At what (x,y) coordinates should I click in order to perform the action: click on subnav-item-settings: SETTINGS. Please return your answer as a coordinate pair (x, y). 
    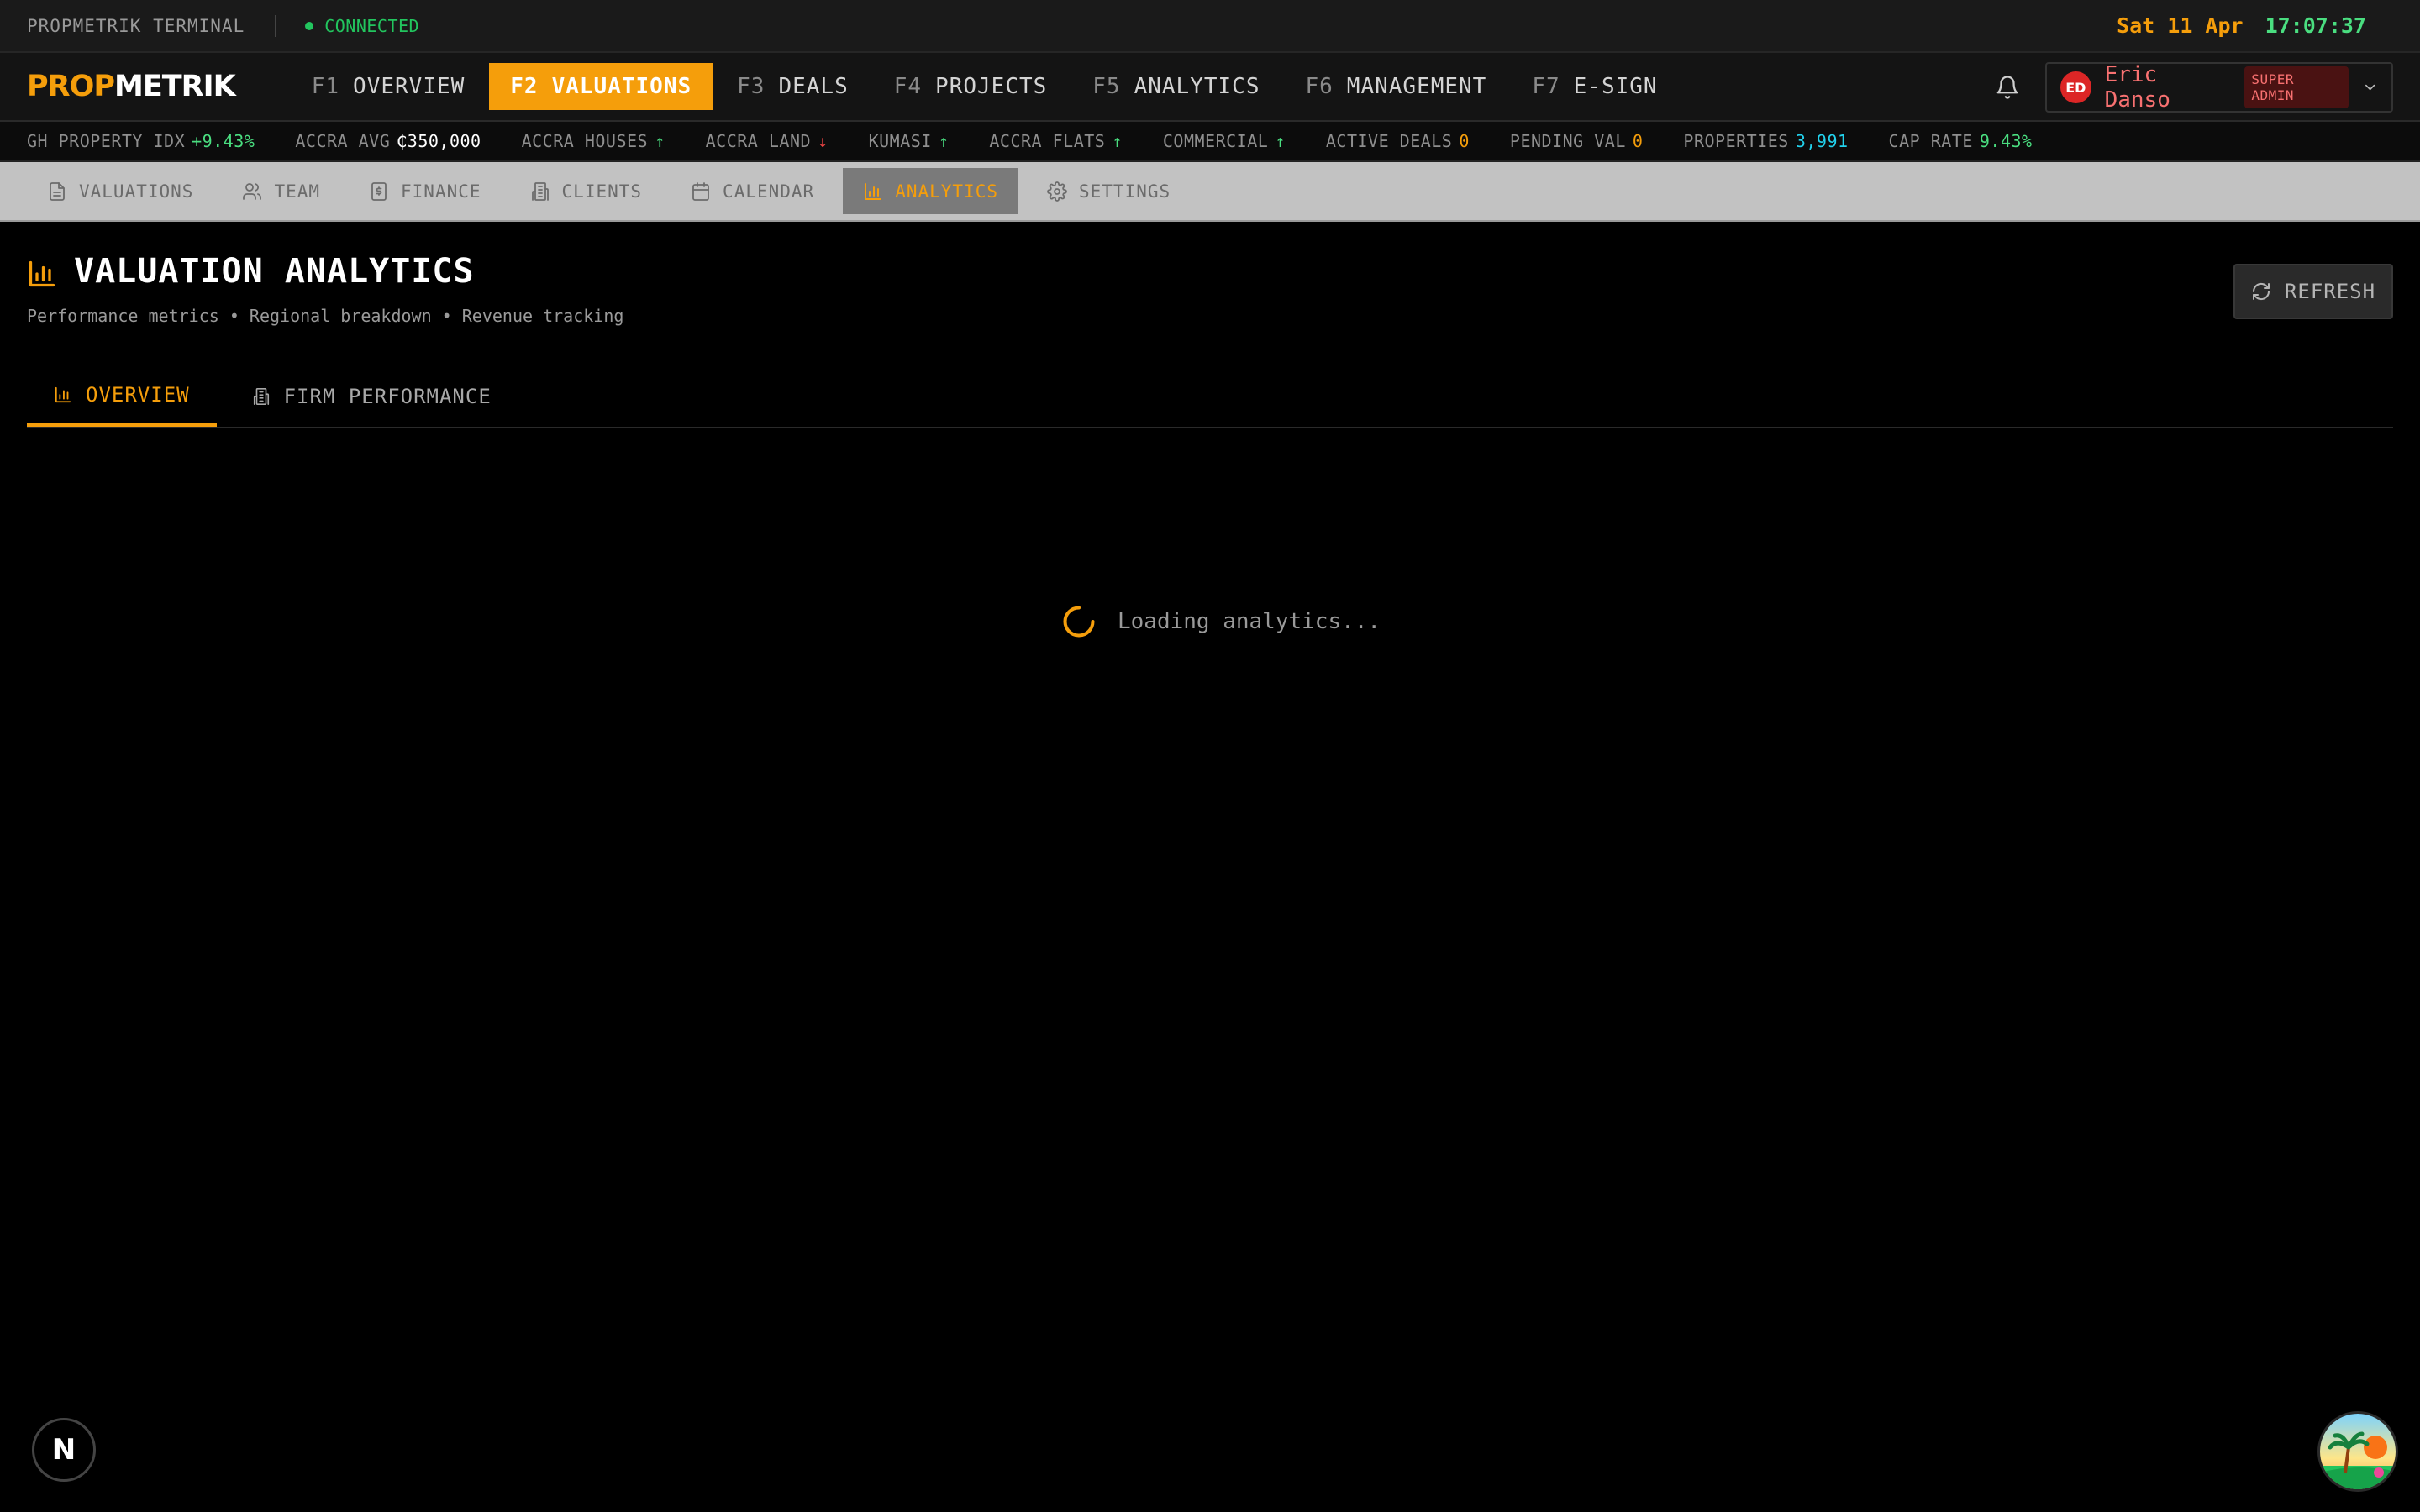
    Looking at the image, I should click on (1109, 191).